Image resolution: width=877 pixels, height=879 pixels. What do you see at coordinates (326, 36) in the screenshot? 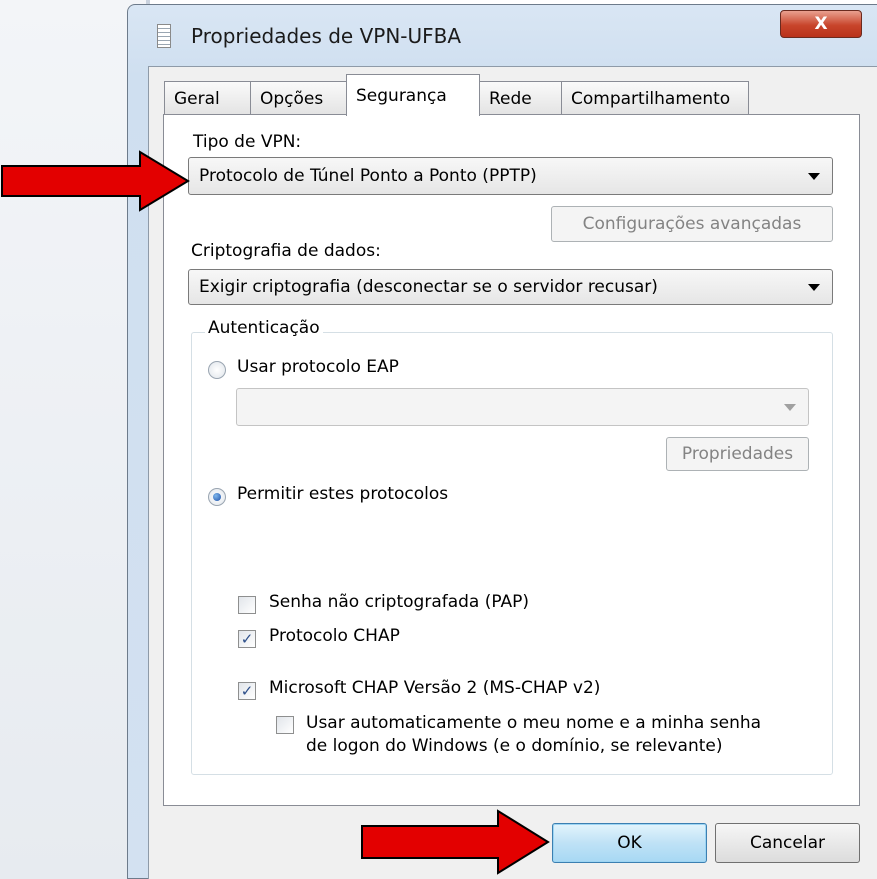
I see `window-title: Propriedades de VPN-UFBA` at bounding box center [326, 36].